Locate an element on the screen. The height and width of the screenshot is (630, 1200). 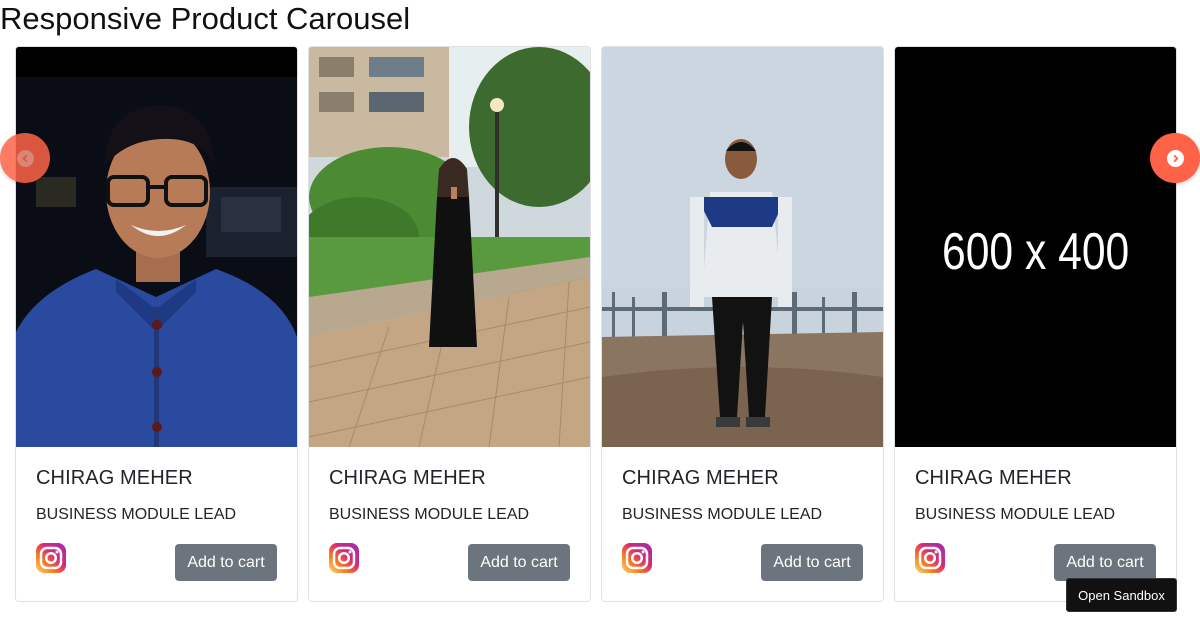
placeholder-image: 600 x 400 is located at coordinates (1035, 247).